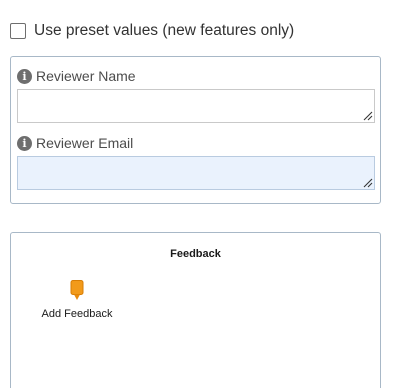  I want to click on add-feedback-button: Add Feedback, so click(77, 300).